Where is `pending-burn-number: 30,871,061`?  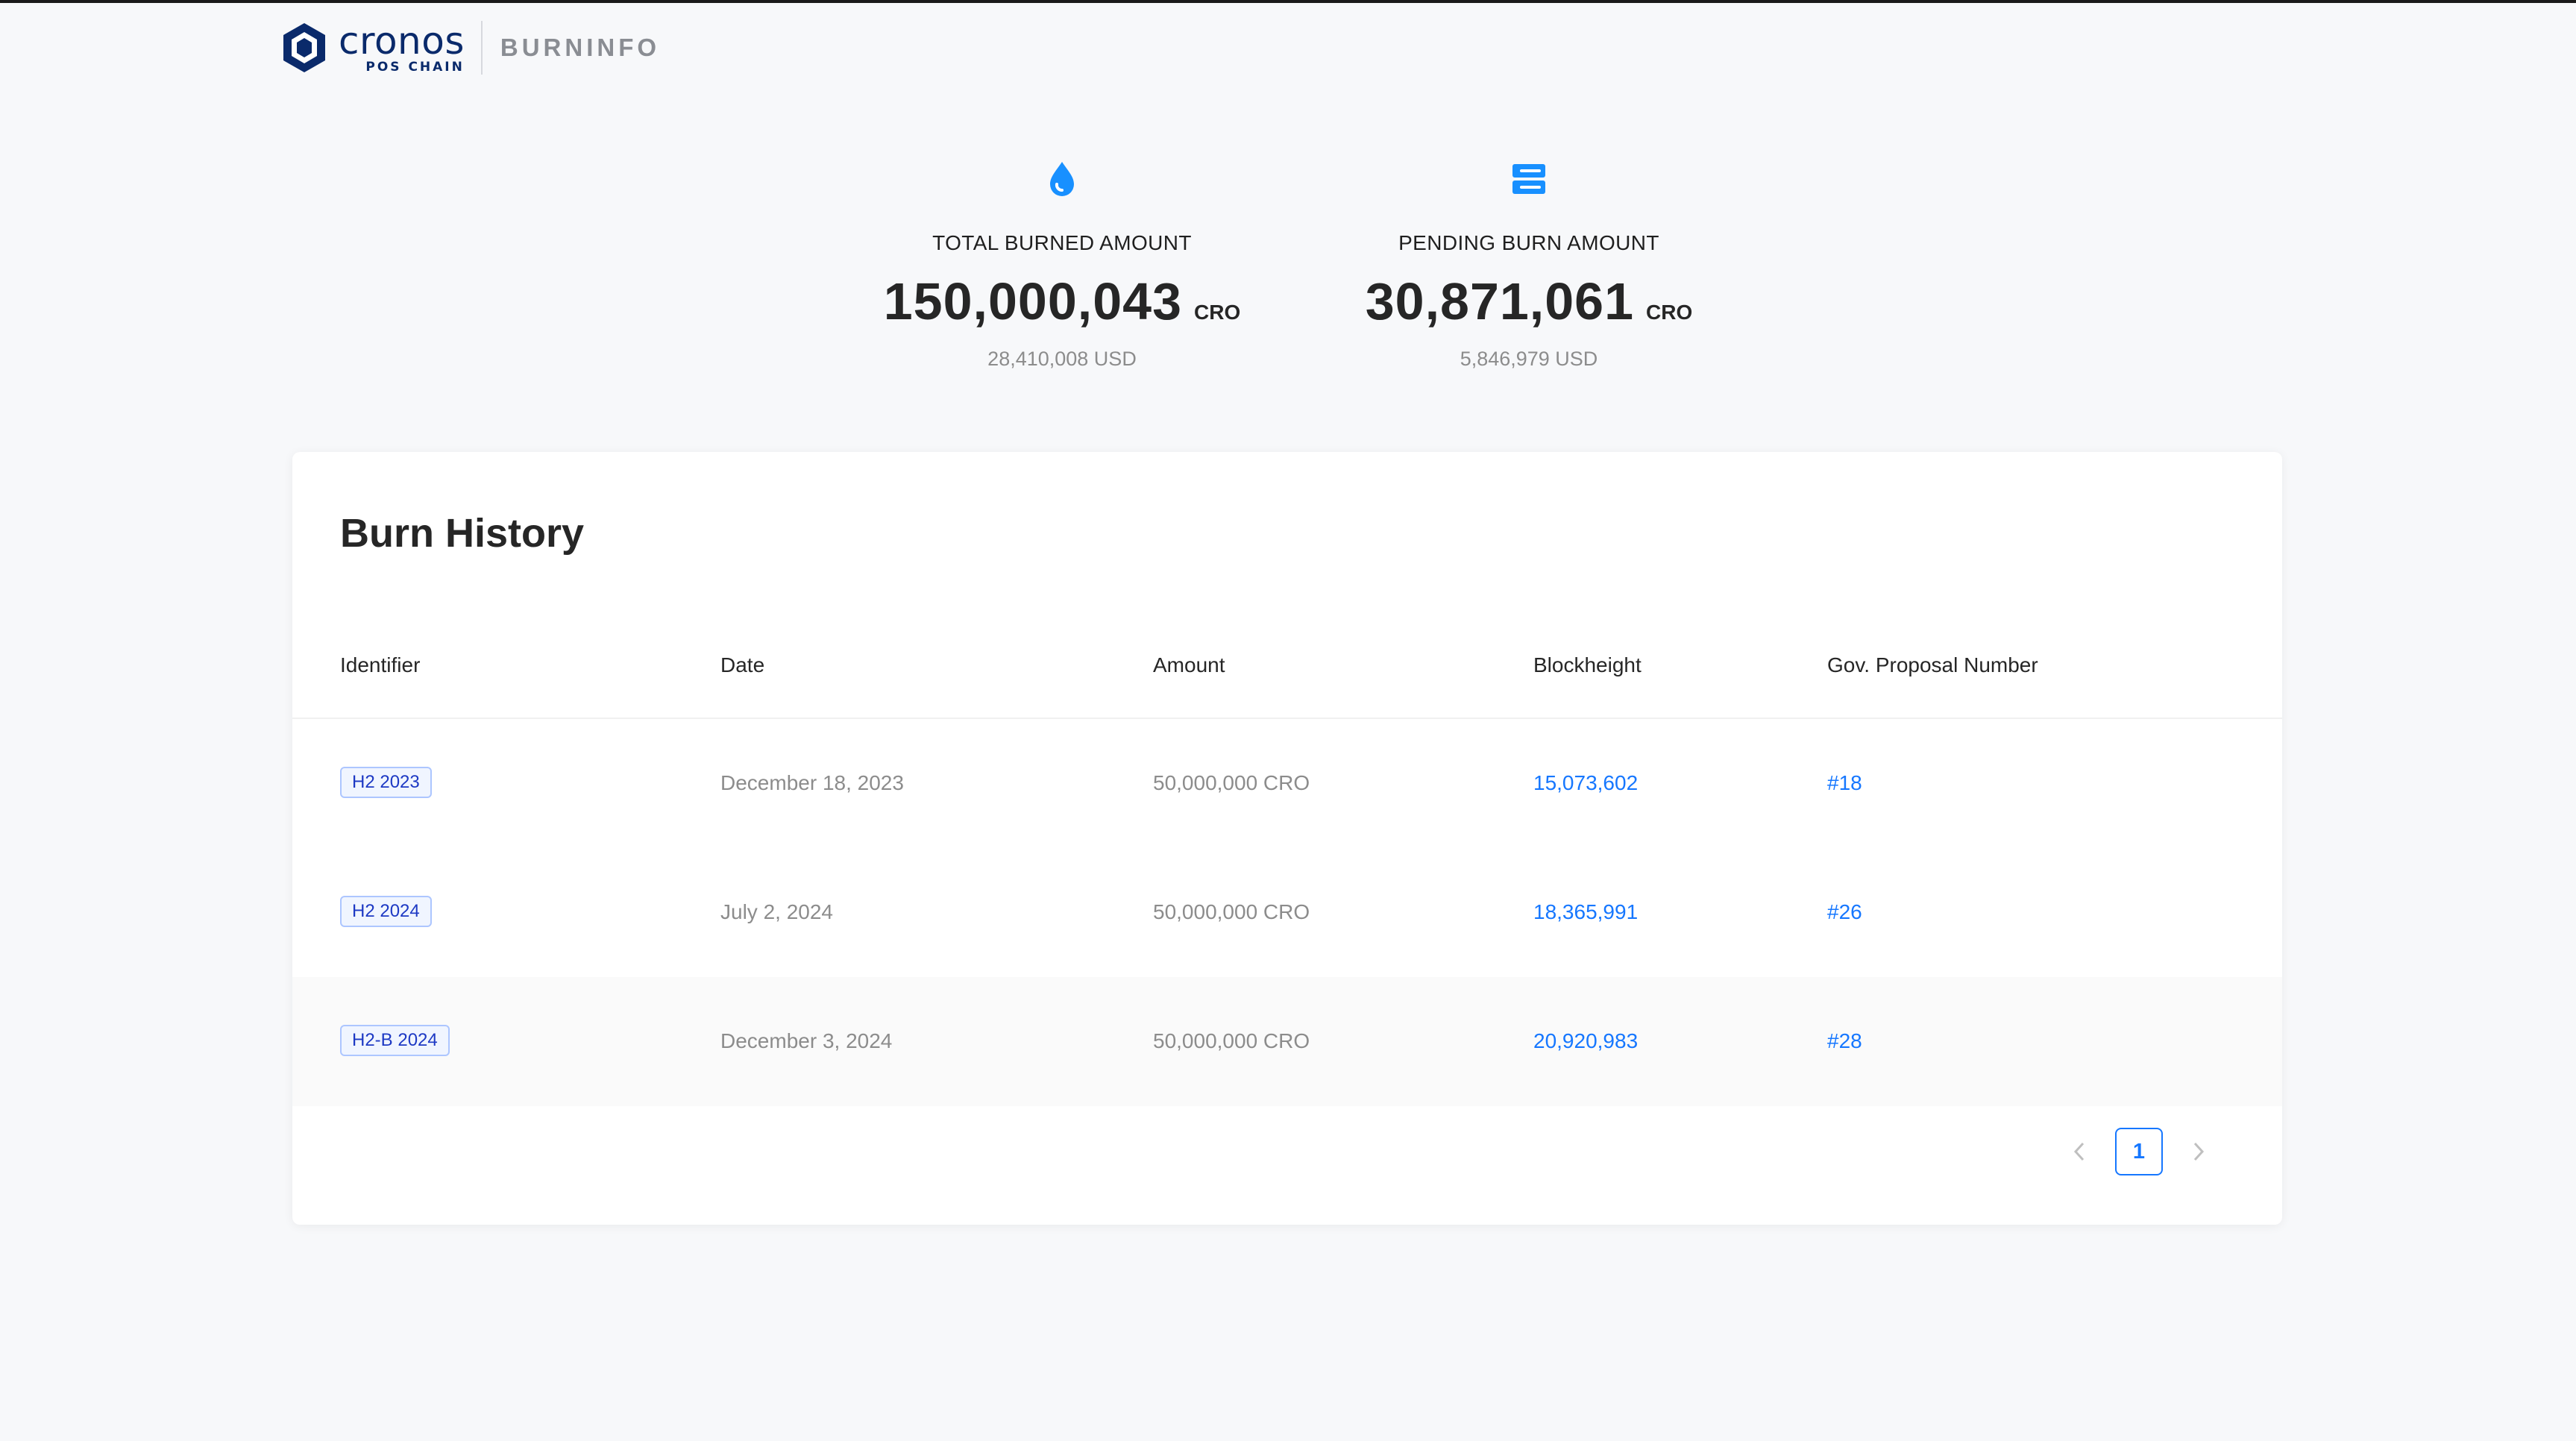
pending-burn-number: 30,871,061 is located at coordinates (1500, 301).